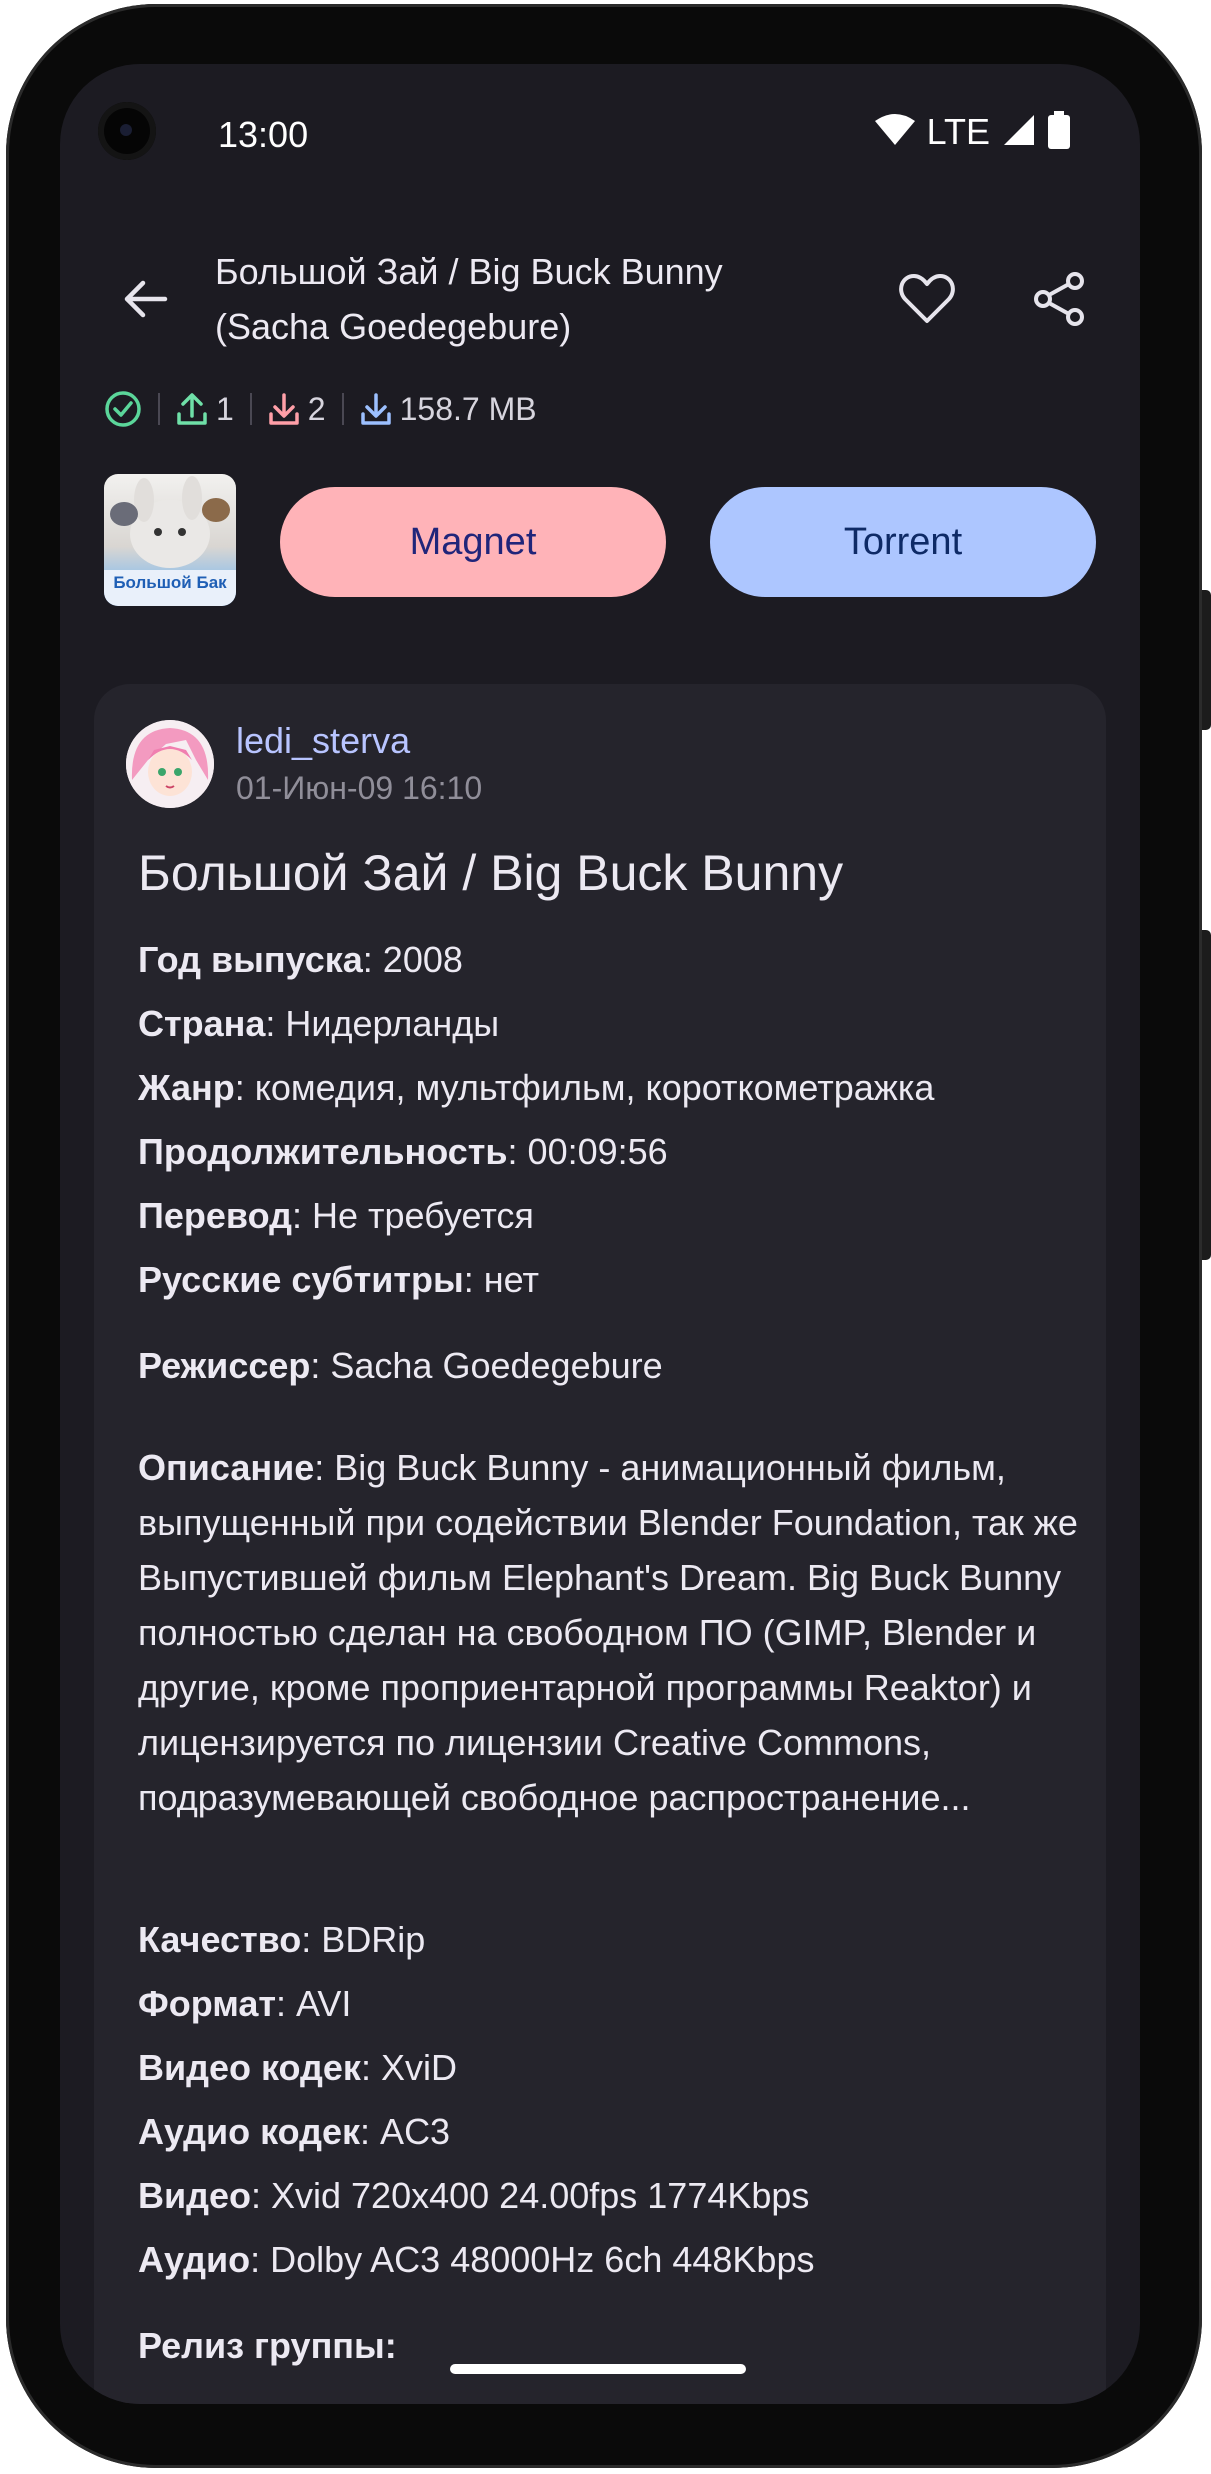 The image size is (1211, 2474). What do you see at coordinates (245, 2003) in the screenshot?
I see `field-format: Формат: AVI` at bounding box center [245, 2003].